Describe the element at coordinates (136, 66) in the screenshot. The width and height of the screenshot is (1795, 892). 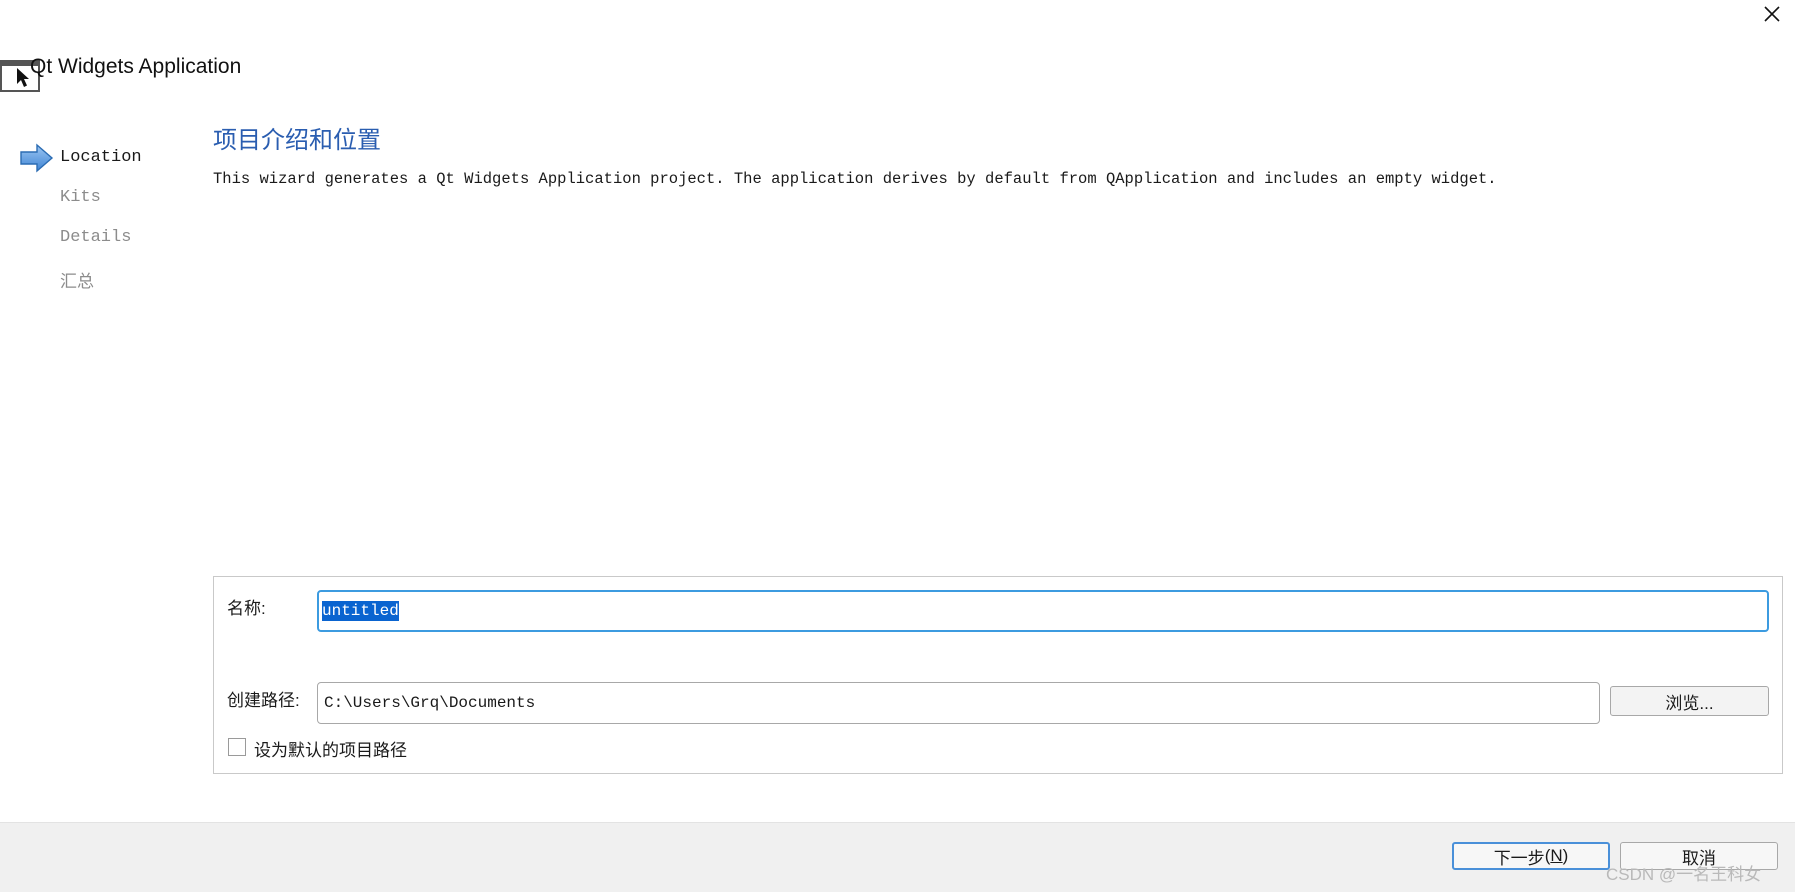
I see `window-title: Qt Widgets Application` at that location.